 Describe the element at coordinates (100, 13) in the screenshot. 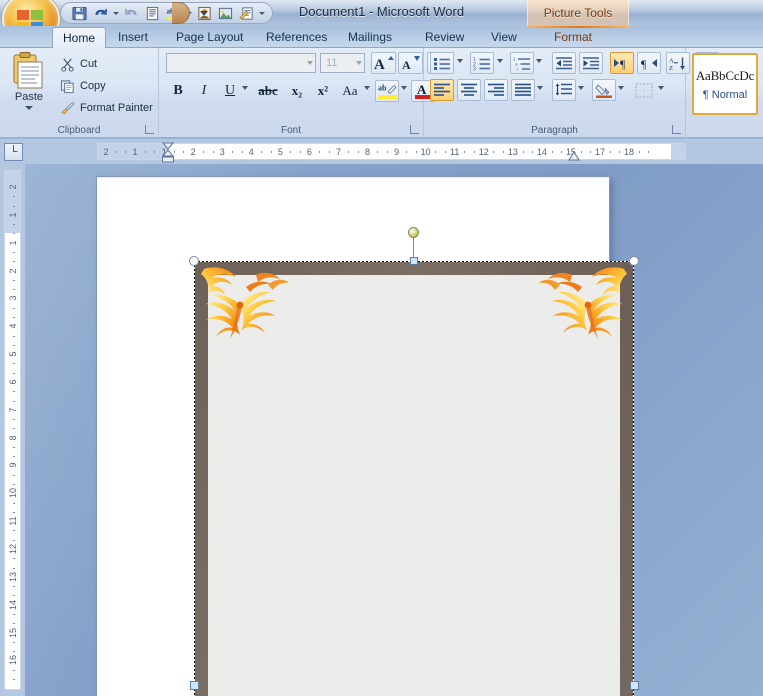

I see `undo-icon` at that location.